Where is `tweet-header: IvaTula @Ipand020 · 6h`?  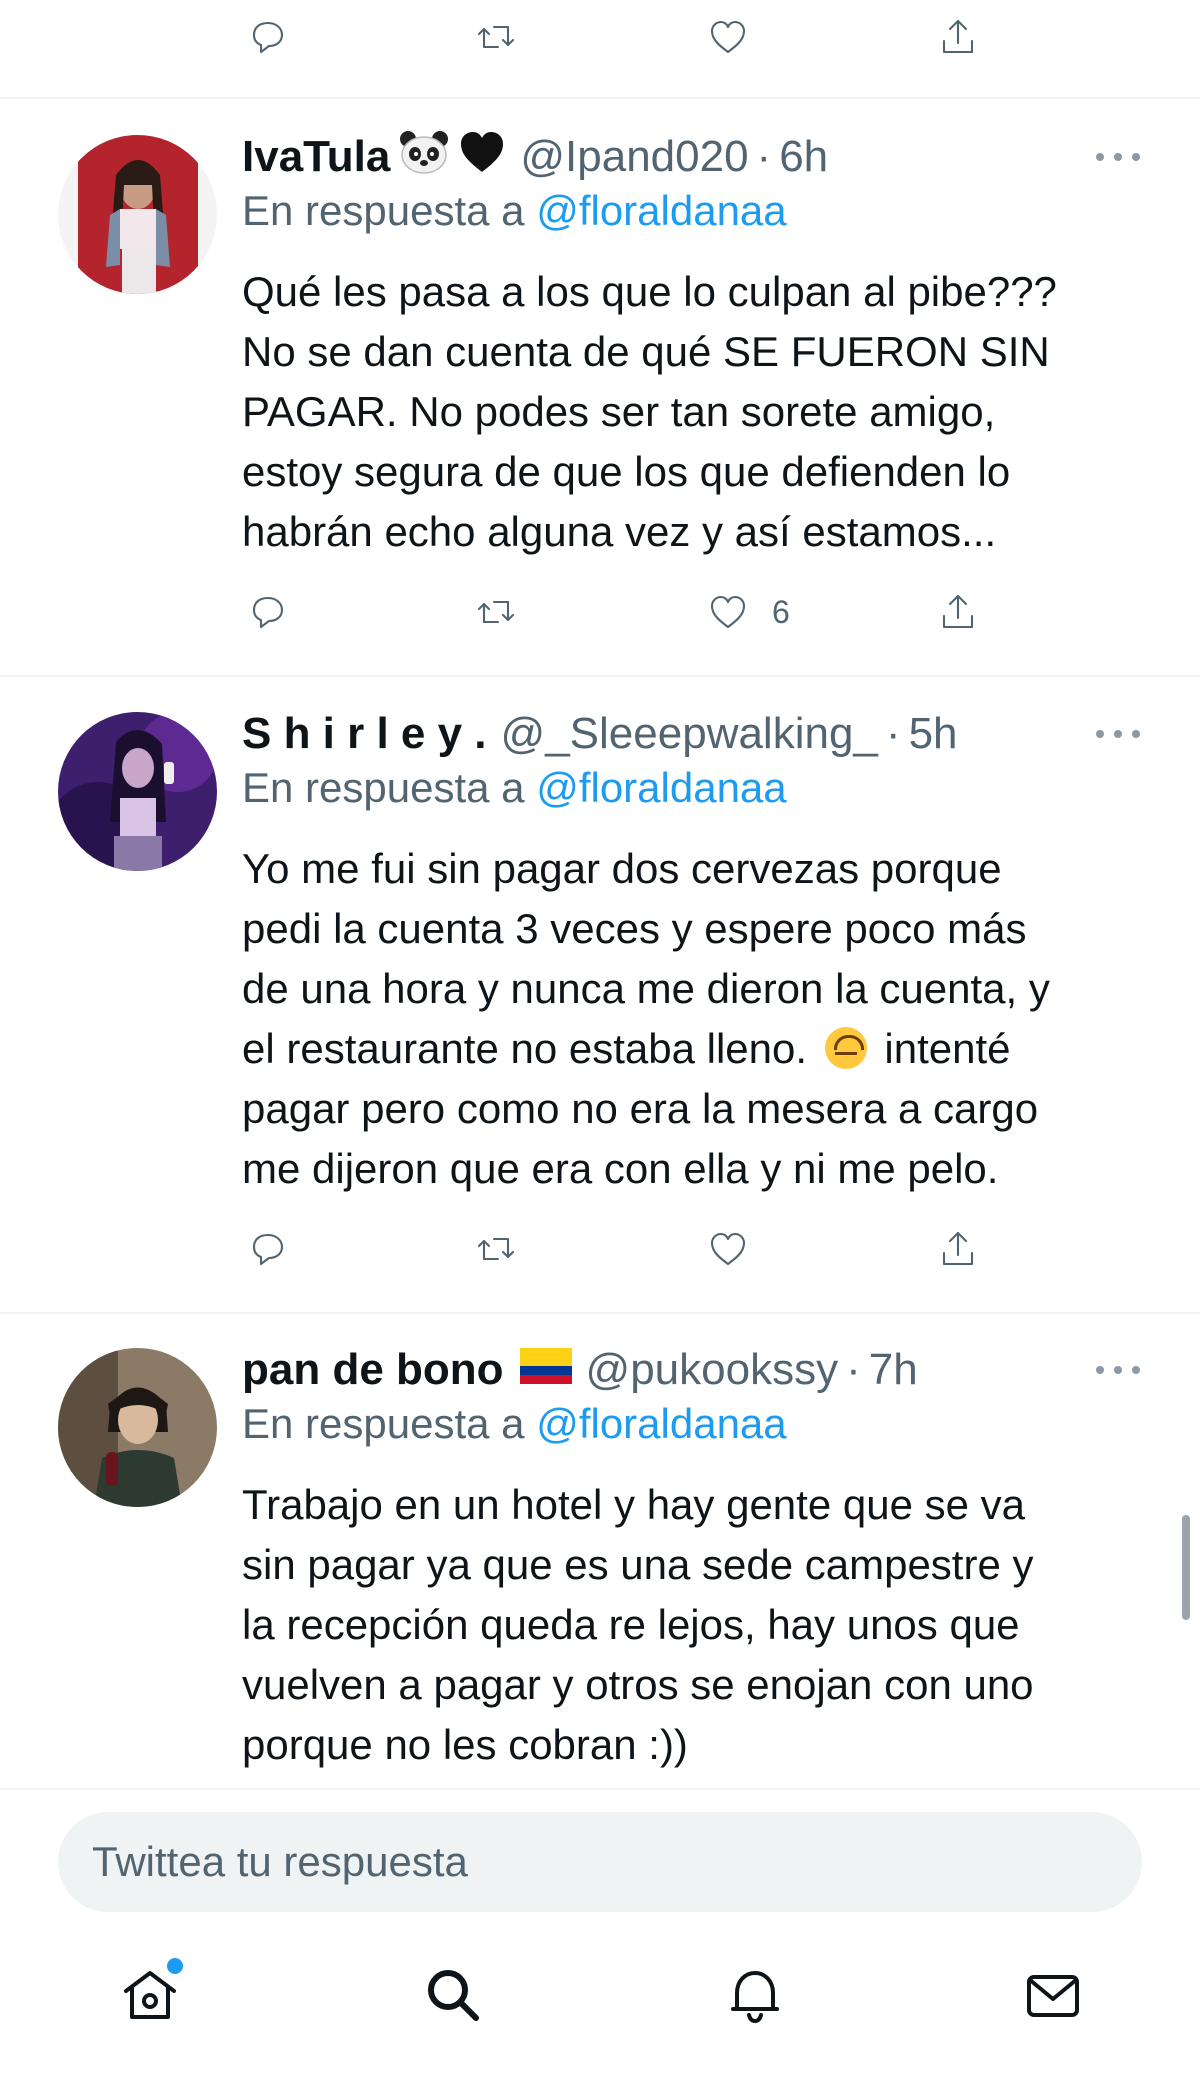
tweet-header: IvaTula @Ipand020 · 6h is located at coordinates (535, 157).